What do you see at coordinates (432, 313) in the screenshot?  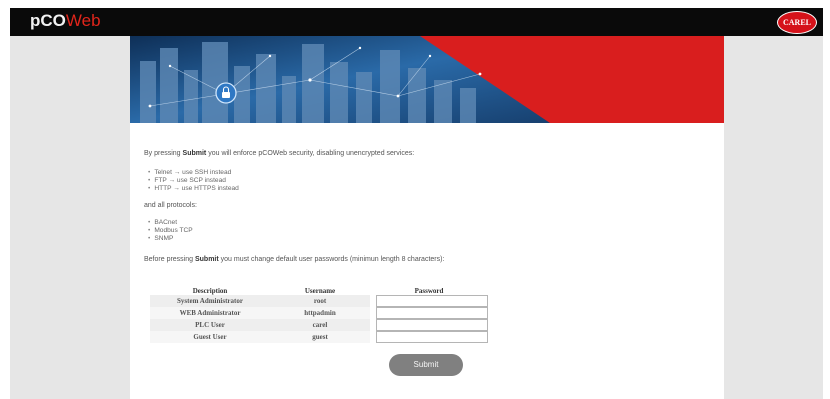 I see `password-field-web-administrator` at bounding box center [432, 313].